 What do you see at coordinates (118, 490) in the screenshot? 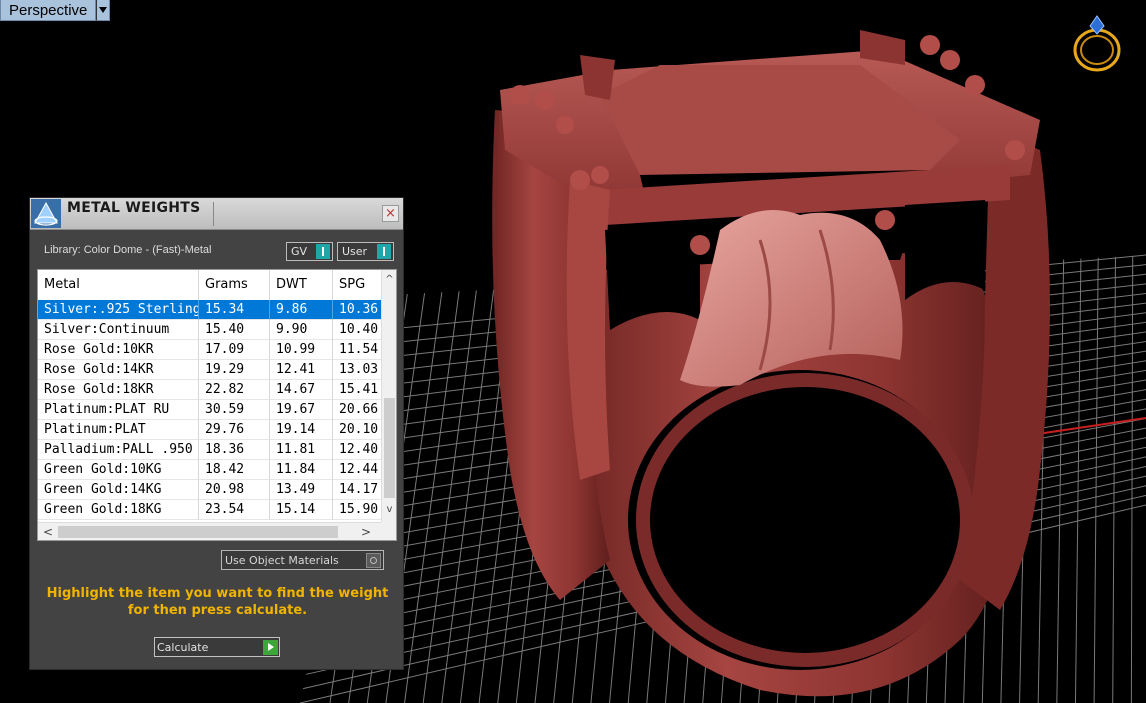
I see `cell-metal: Green Gold:14KG` at bounding box center [118, 490].